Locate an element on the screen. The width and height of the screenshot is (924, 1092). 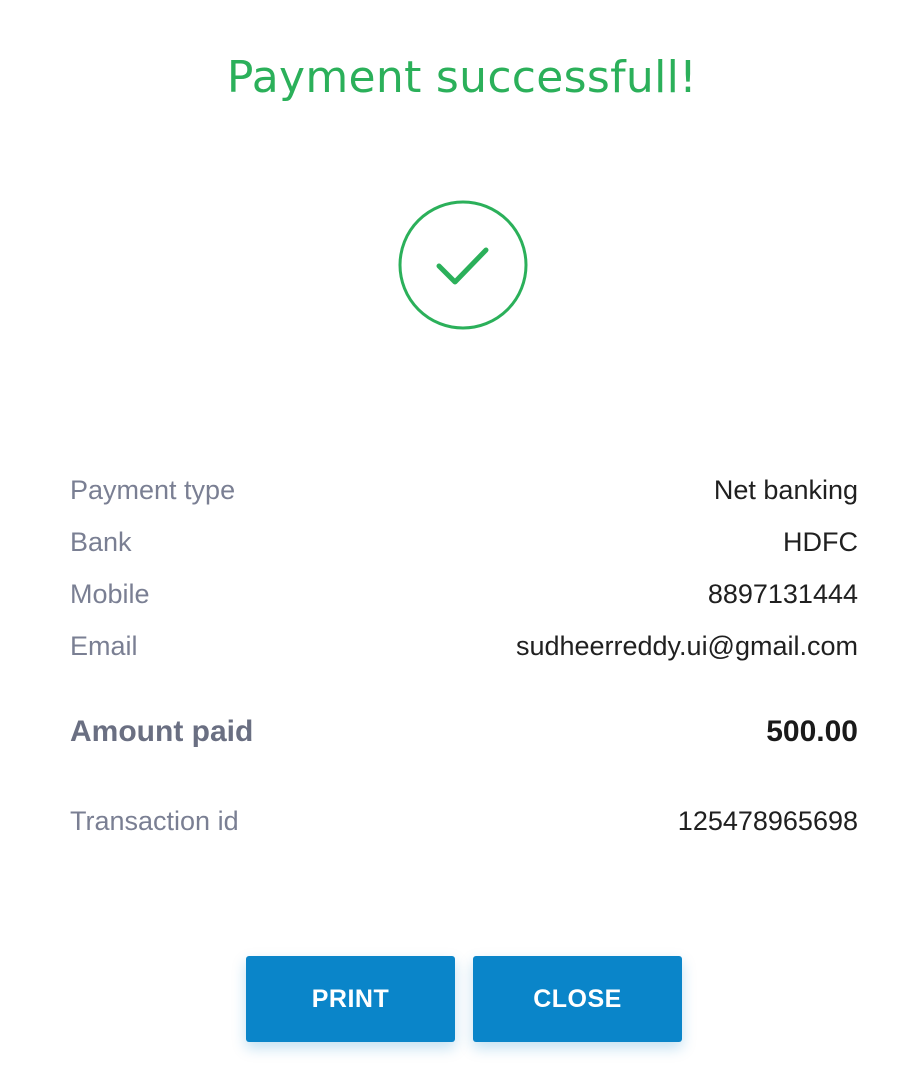
bank-label: Bank is located at coordinates (101, 542).